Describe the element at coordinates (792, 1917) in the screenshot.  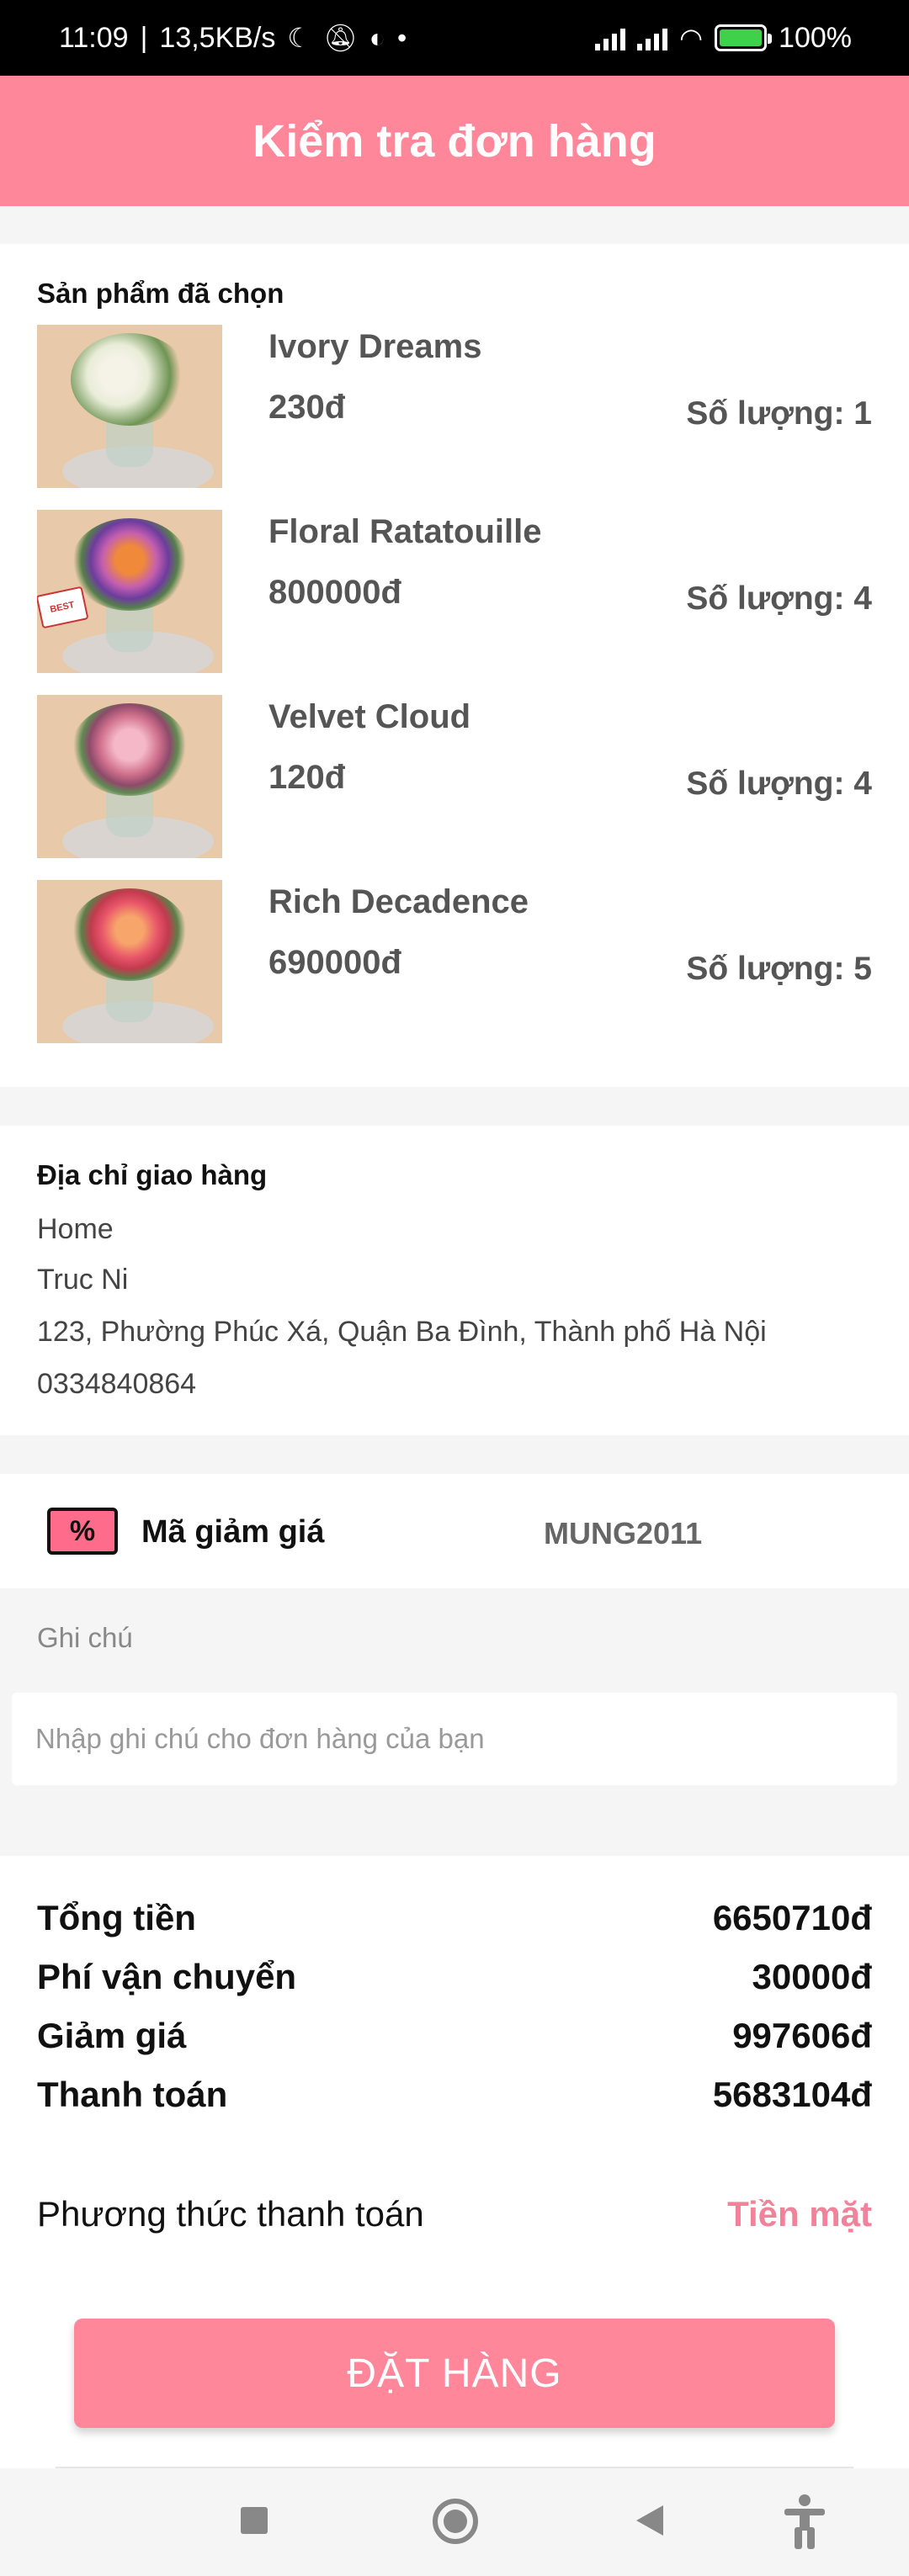
I see `total-value: 6650710đ` at that location.